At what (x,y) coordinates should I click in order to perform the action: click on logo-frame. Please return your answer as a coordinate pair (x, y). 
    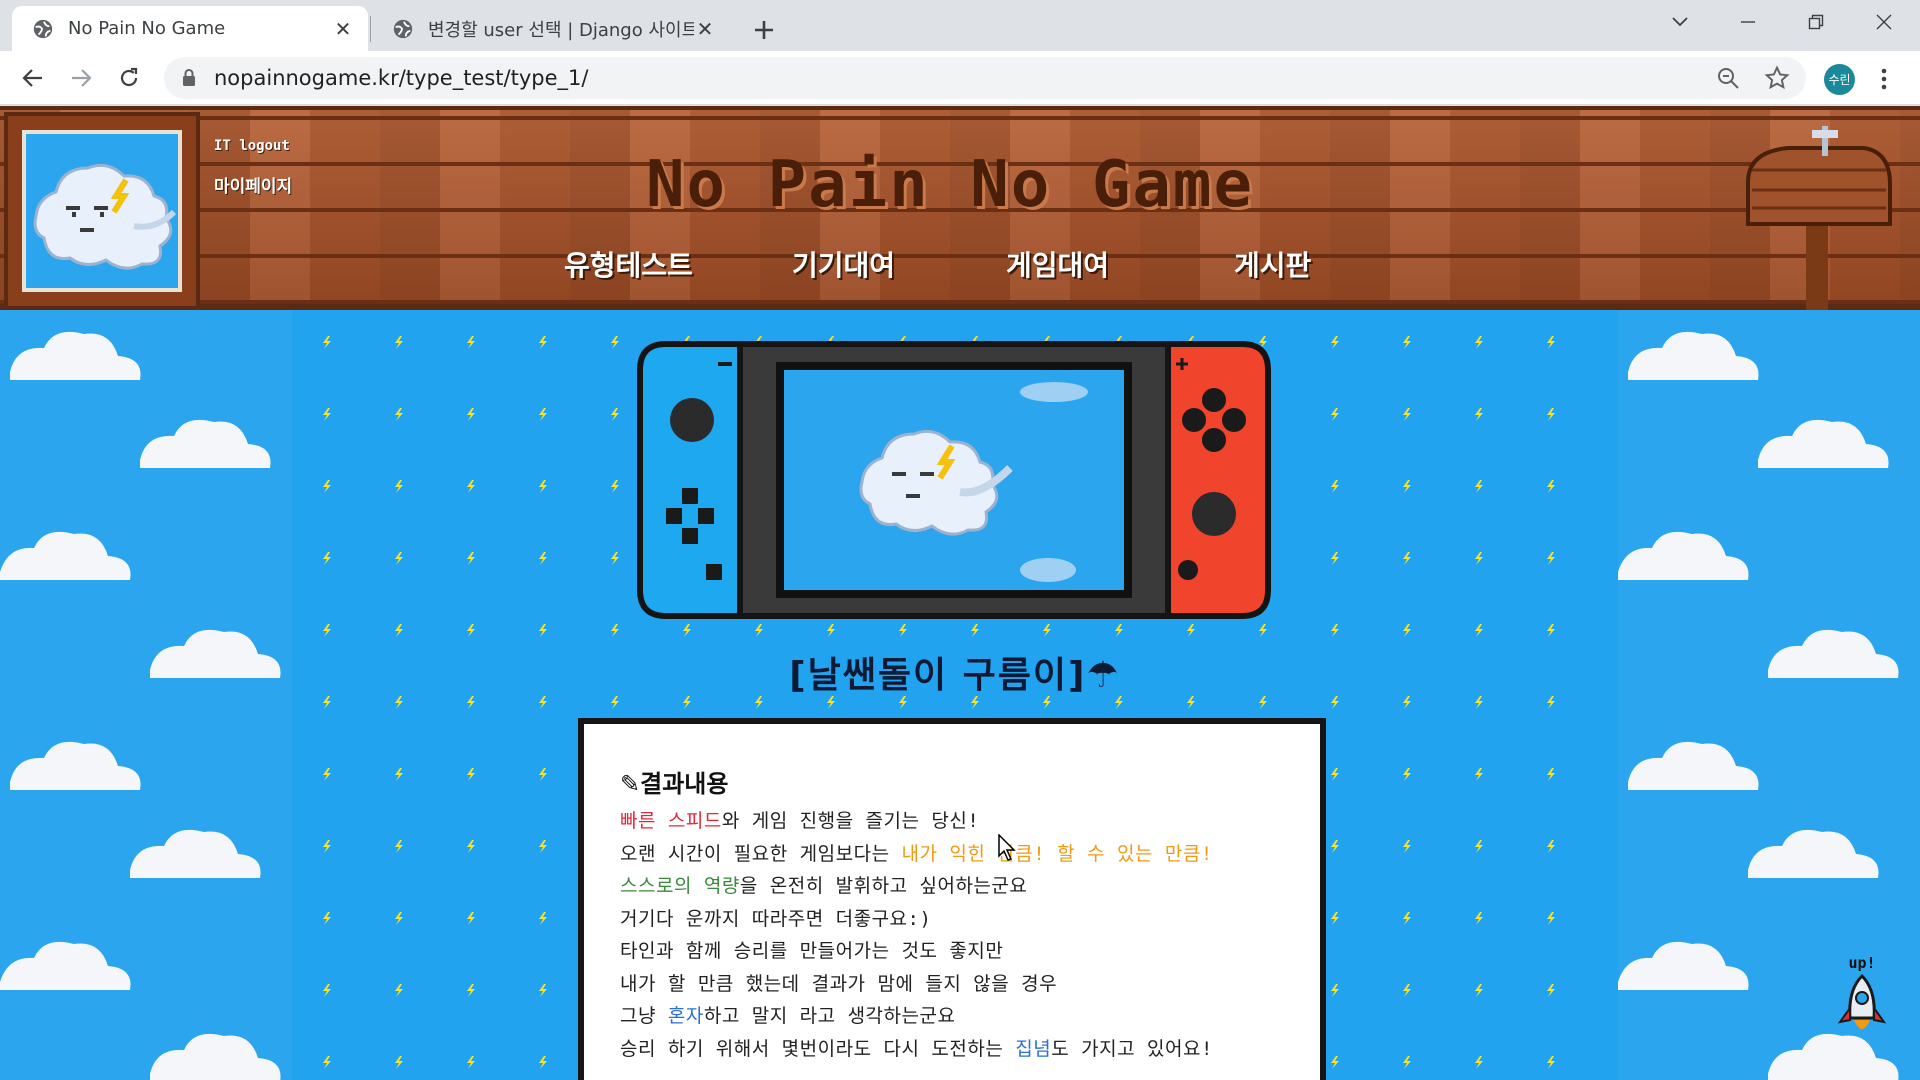
    Looking at the image, I should click on (102, 211).